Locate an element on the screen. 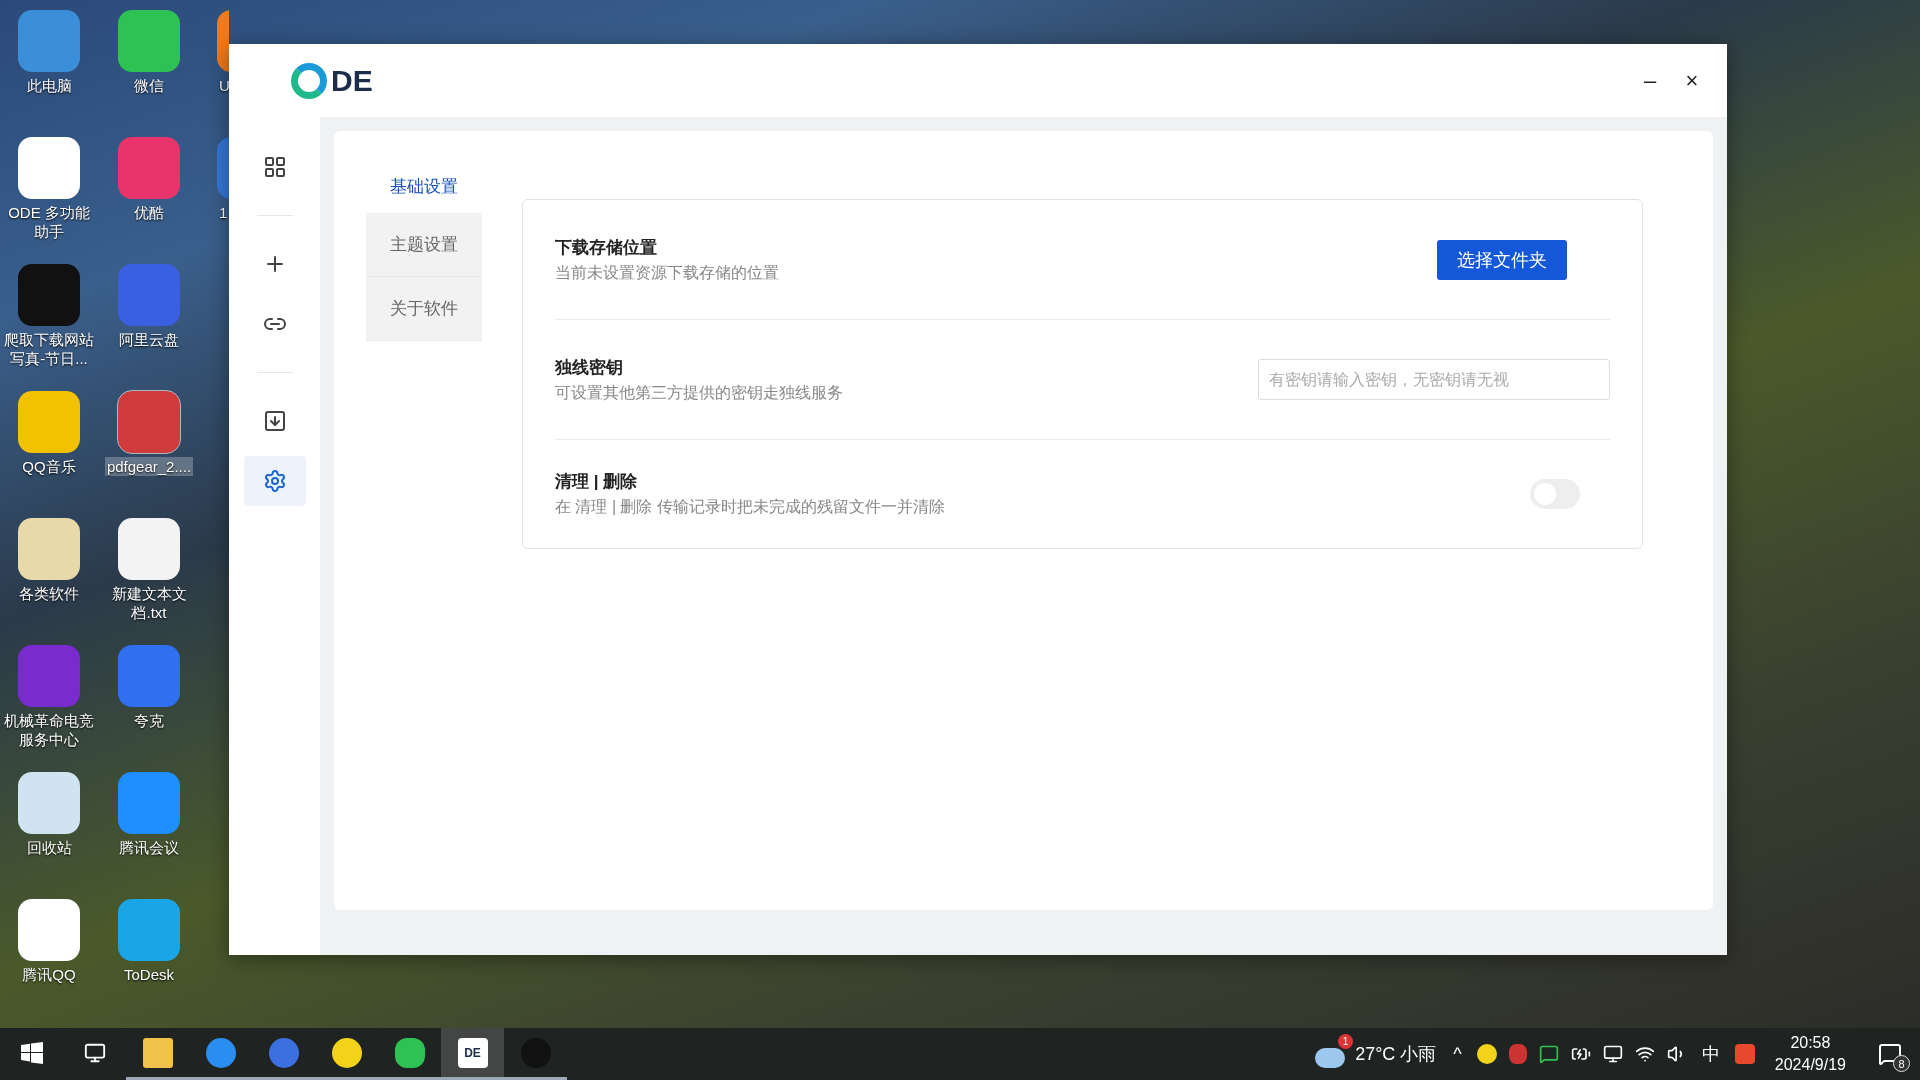 The width and height of the screenshot is (1920, 1080). setting-title: 下载存储位置 is located at coordinates (606, 247).